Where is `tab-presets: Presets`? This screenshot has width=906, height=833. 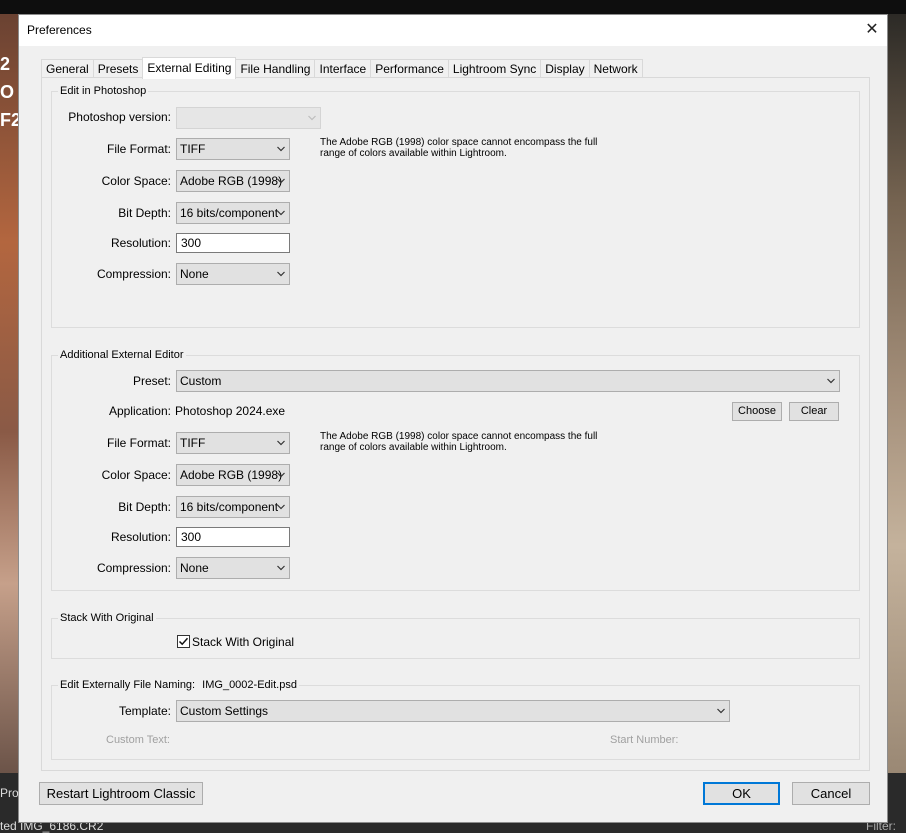 tab-presets: Presets is located at coordinates (118, 69).